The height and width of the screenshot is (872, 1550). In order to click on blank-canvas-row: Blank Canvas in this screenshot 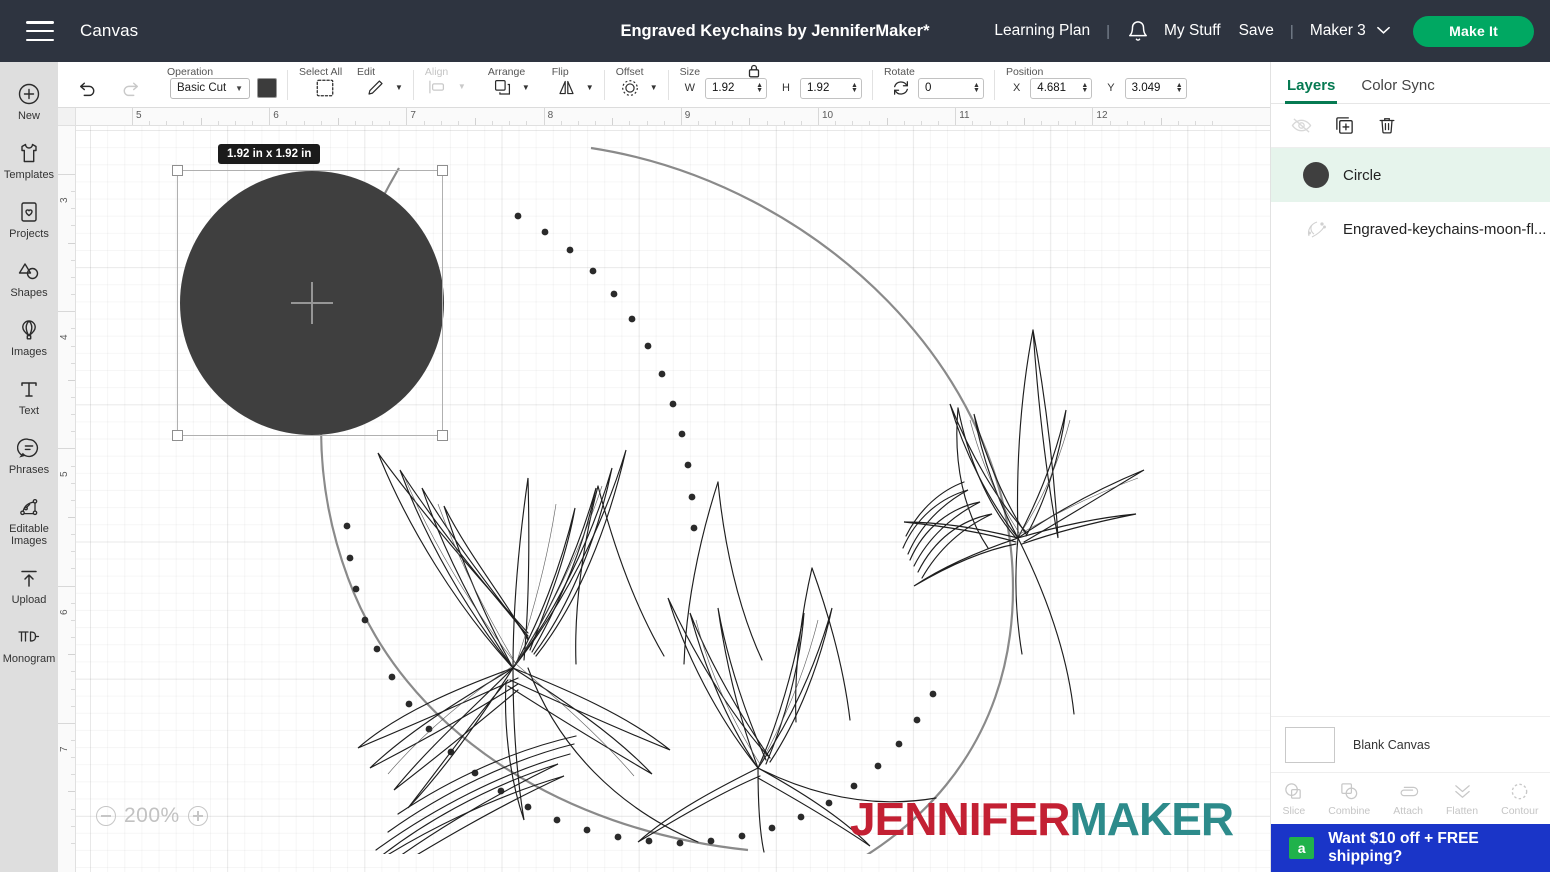, I will do `click(1410, 744)`.